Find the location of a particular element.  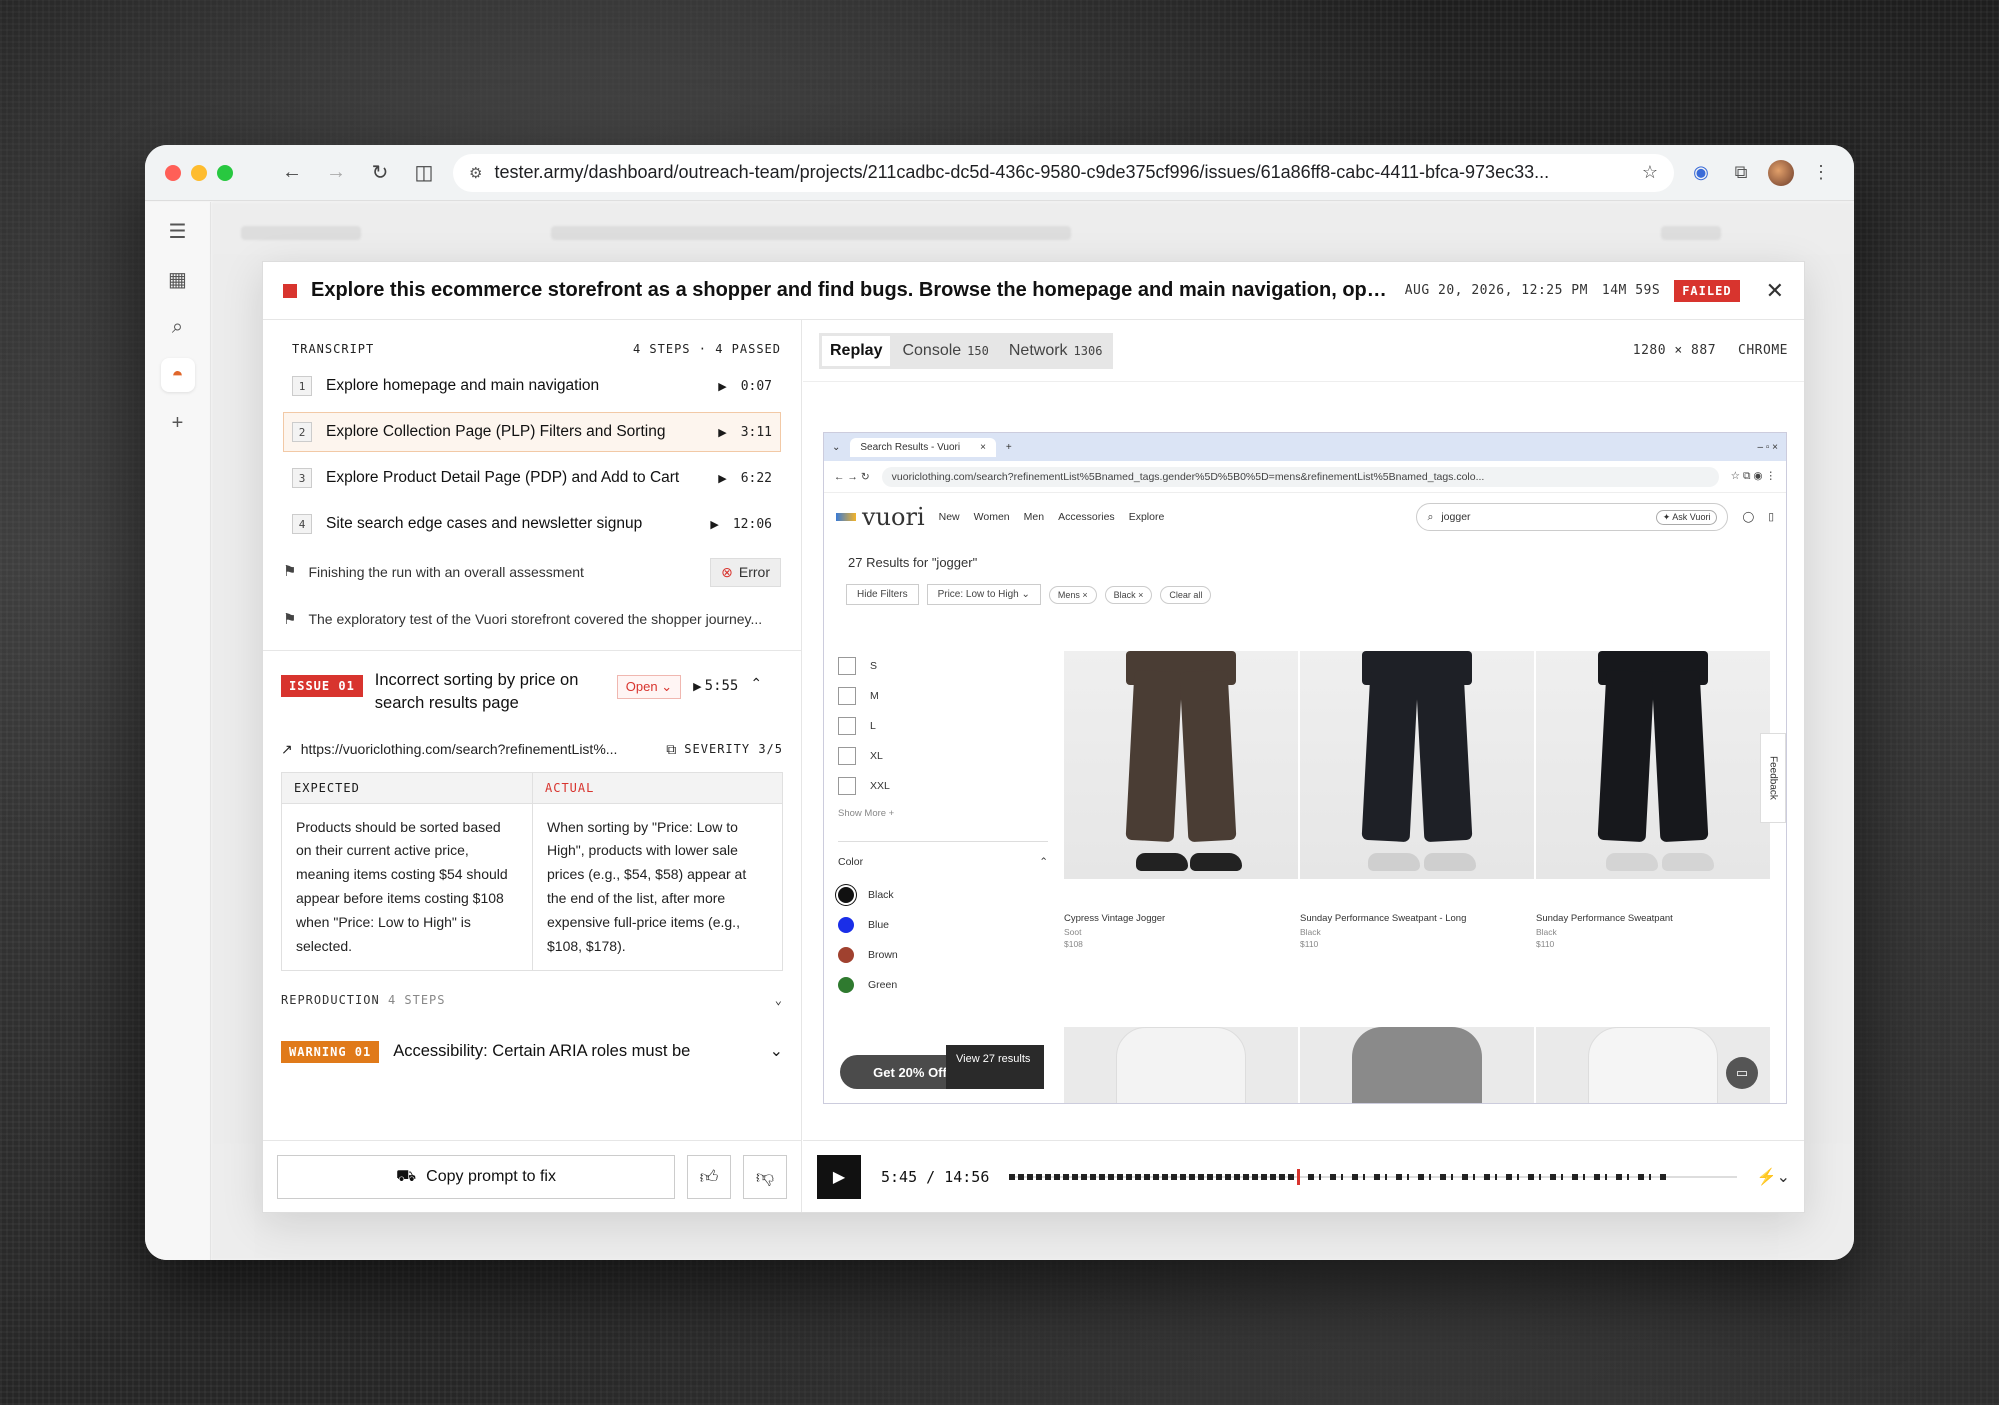

replay-tab: Search Results - Vuori × is located at coordinates (923, 447).